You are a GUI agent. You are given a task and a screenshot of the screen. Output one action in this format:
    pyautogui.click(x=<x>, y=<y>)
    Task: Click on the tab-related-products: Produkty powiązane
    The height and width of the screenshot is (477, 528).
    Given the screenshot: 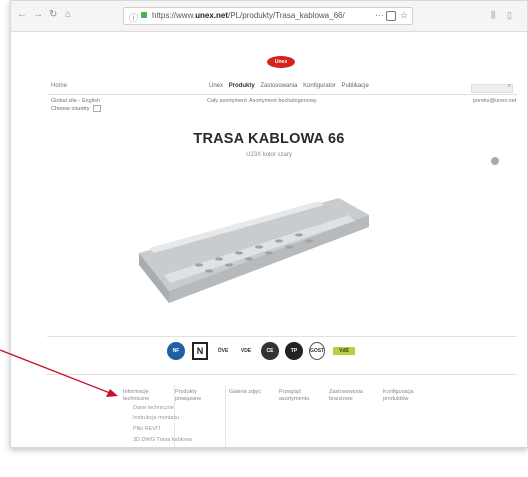 What is the action you would take?
    pyautogui.click(x=188, y=396)
    